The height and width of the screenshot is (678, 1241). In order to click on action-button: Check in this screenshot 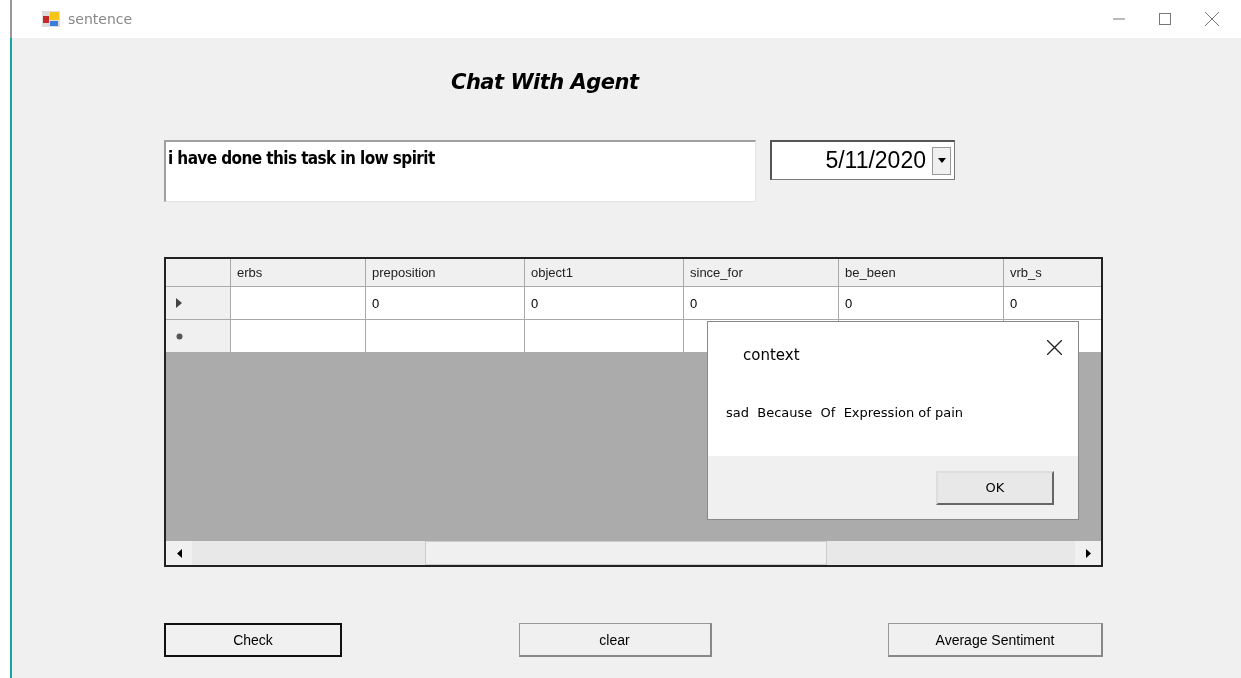, I will do `click(253, 640)`.